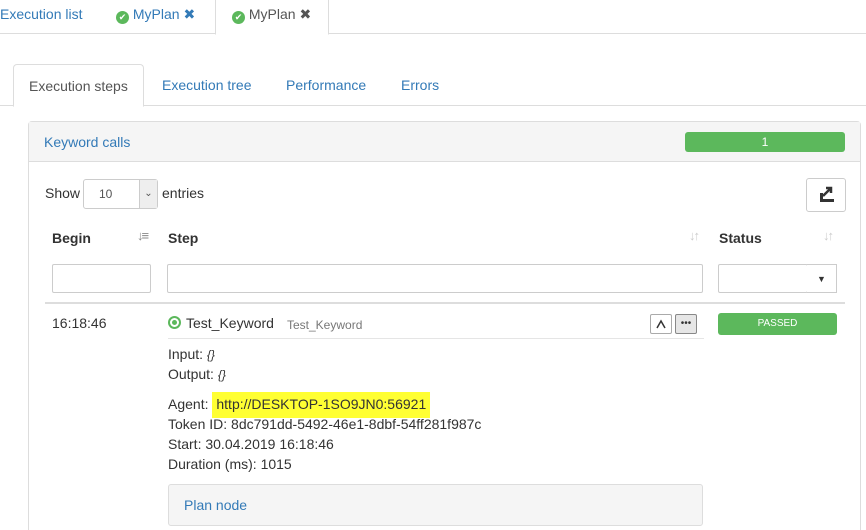 Image resolution: width=866 pixels, height=530 pixels. I want to click on sort-desc-icon: ↓≡, so click(143, 235).